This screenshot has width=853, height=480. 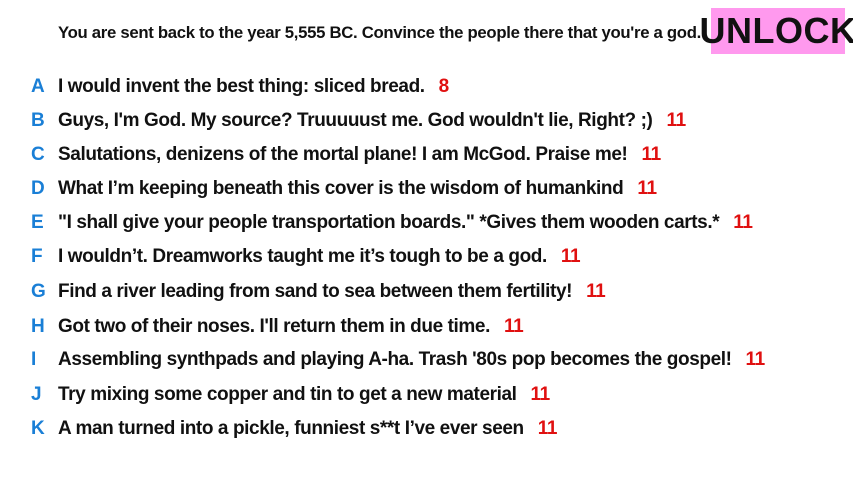 I want to click on answer-letter: I, so click(x=34, y=359).